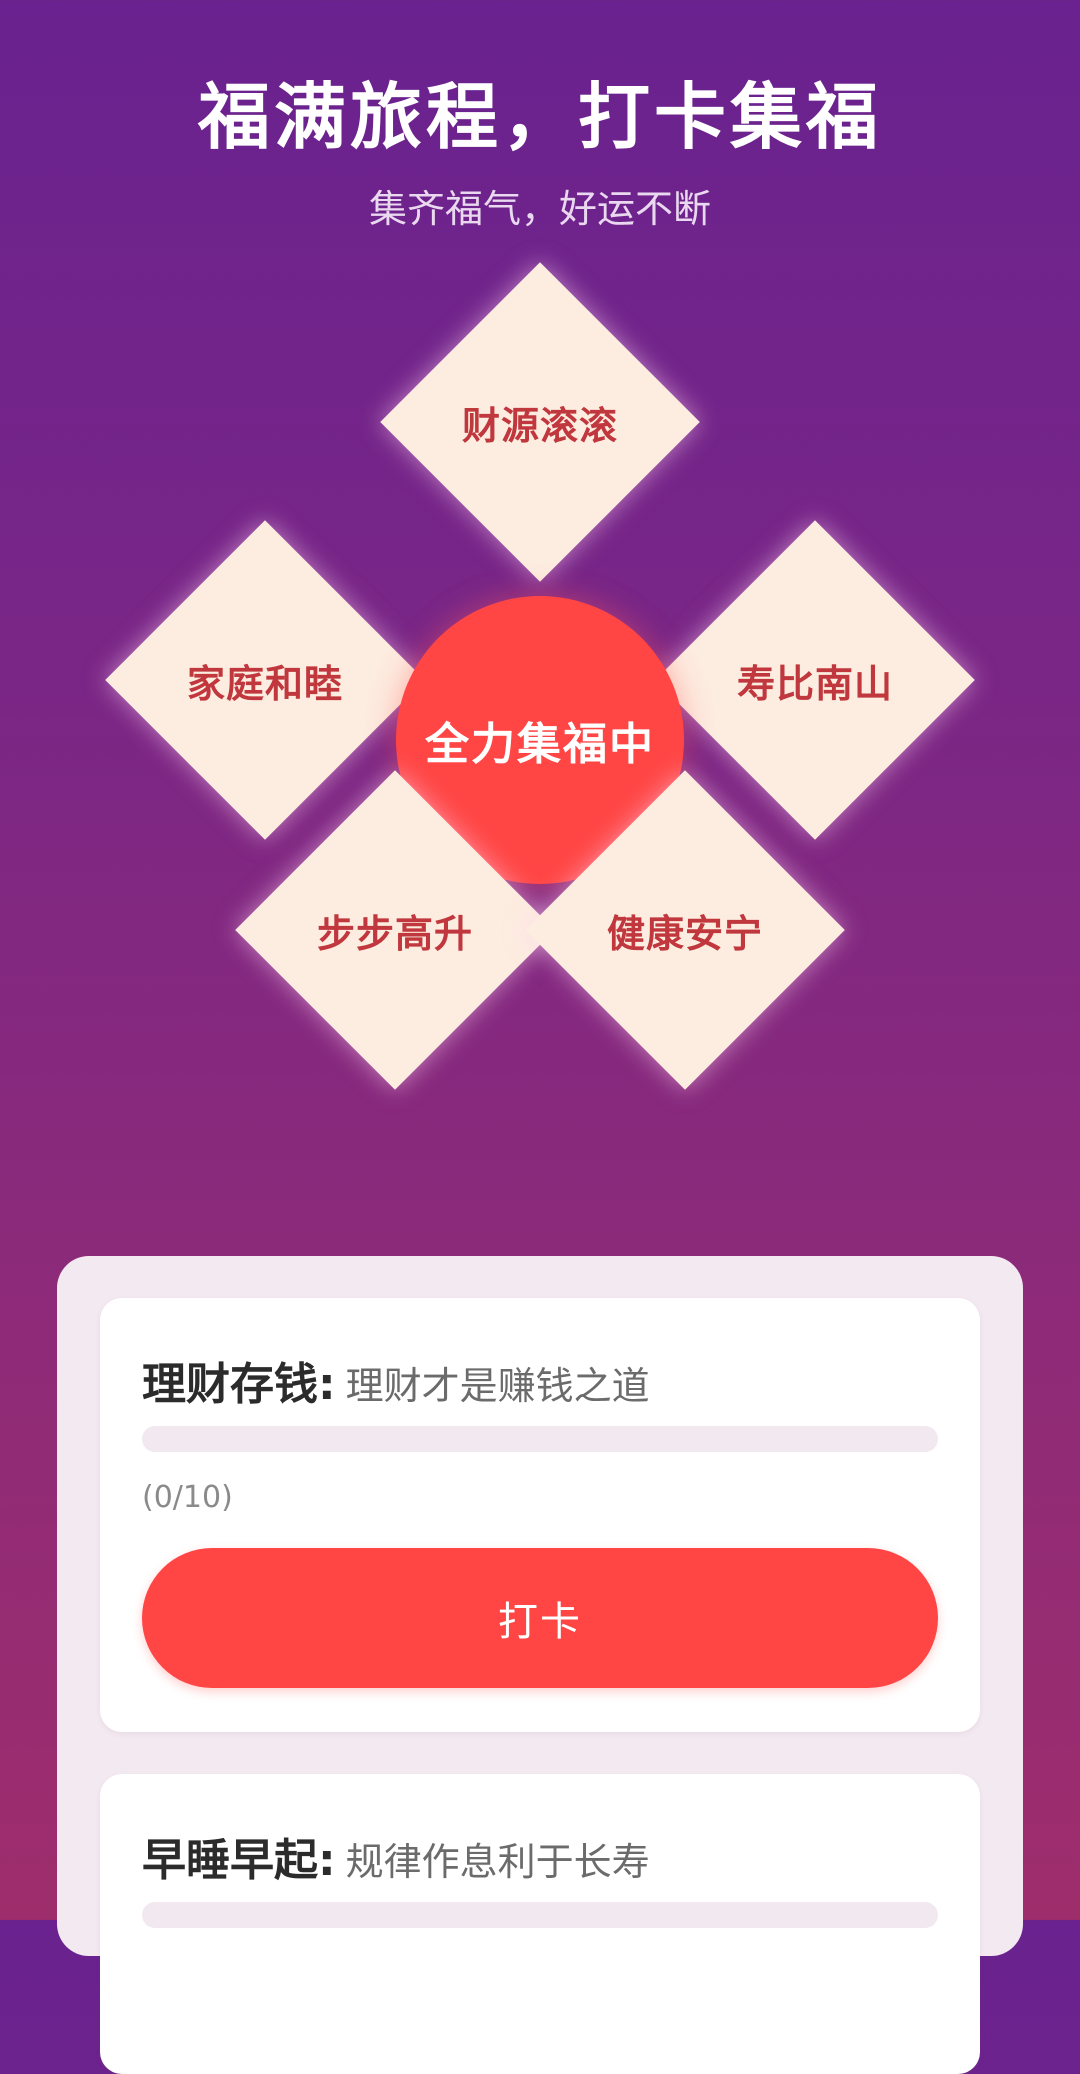 This screenshot has width=1080, height=2074. I want to click on blessing-label: 健康安宁, so click(684, 933).